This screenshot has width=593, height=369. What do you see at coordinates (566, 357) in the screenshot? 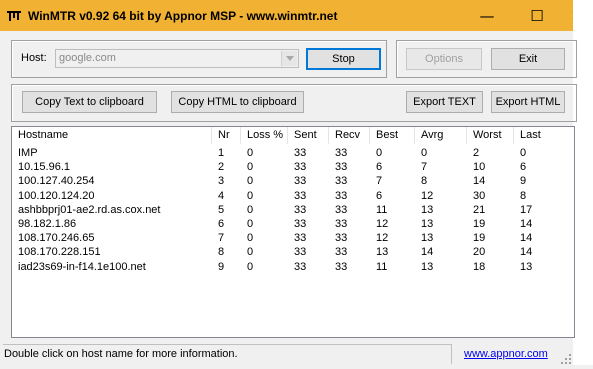
I see `resize-grip-icon` at bounding box center [566, 357].